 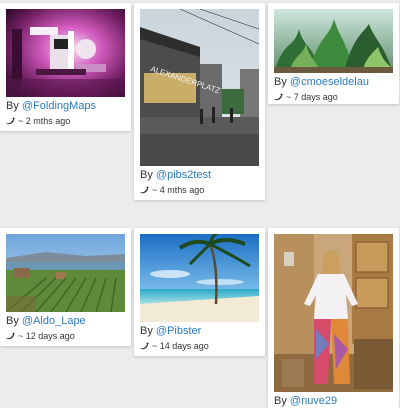 I want to click on post-time: ~ 4 mths ago, so click(x=178, y=190).